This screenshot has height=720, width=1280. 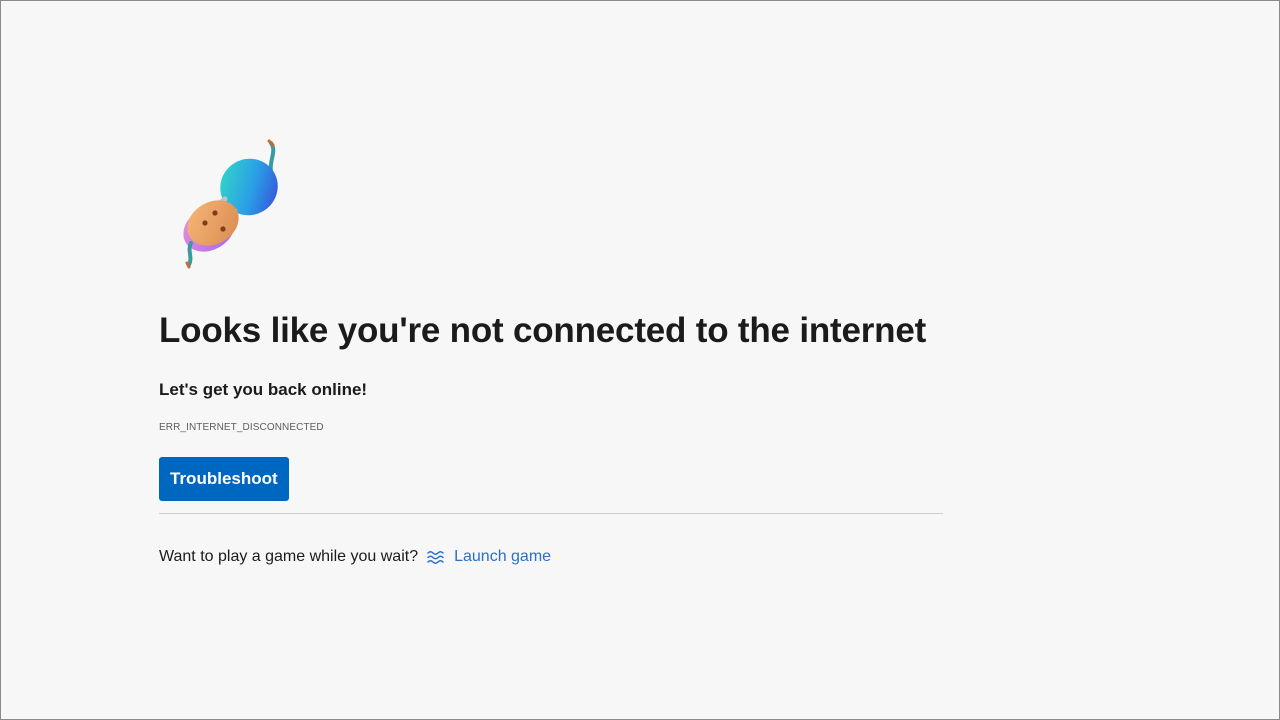 What do you see at coordinates (224, 479) in the screenshot?
I see `troubleshoot-button: Troubleshoot` at bounding box center [224, 479].